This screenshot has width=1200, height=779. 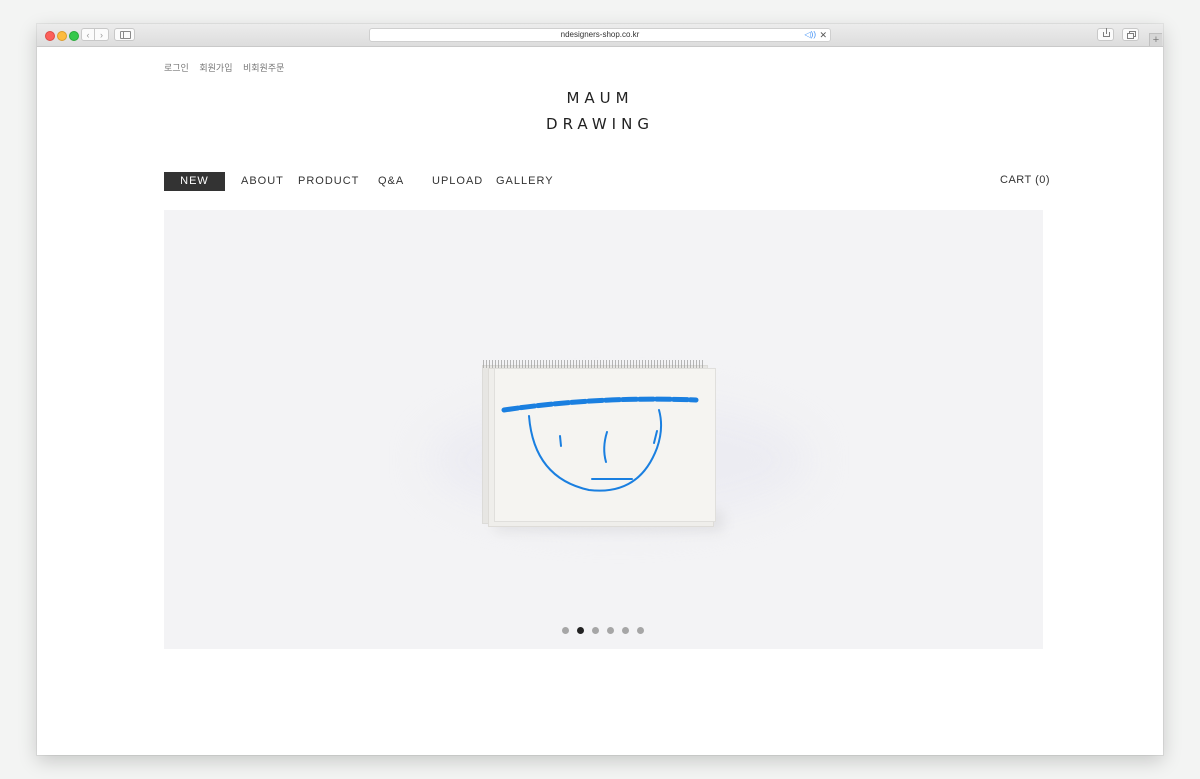 What do you see at coordinates (62, 36) in the screenshot?
I see `minimize-window-button` at bounding box center [62, 36].